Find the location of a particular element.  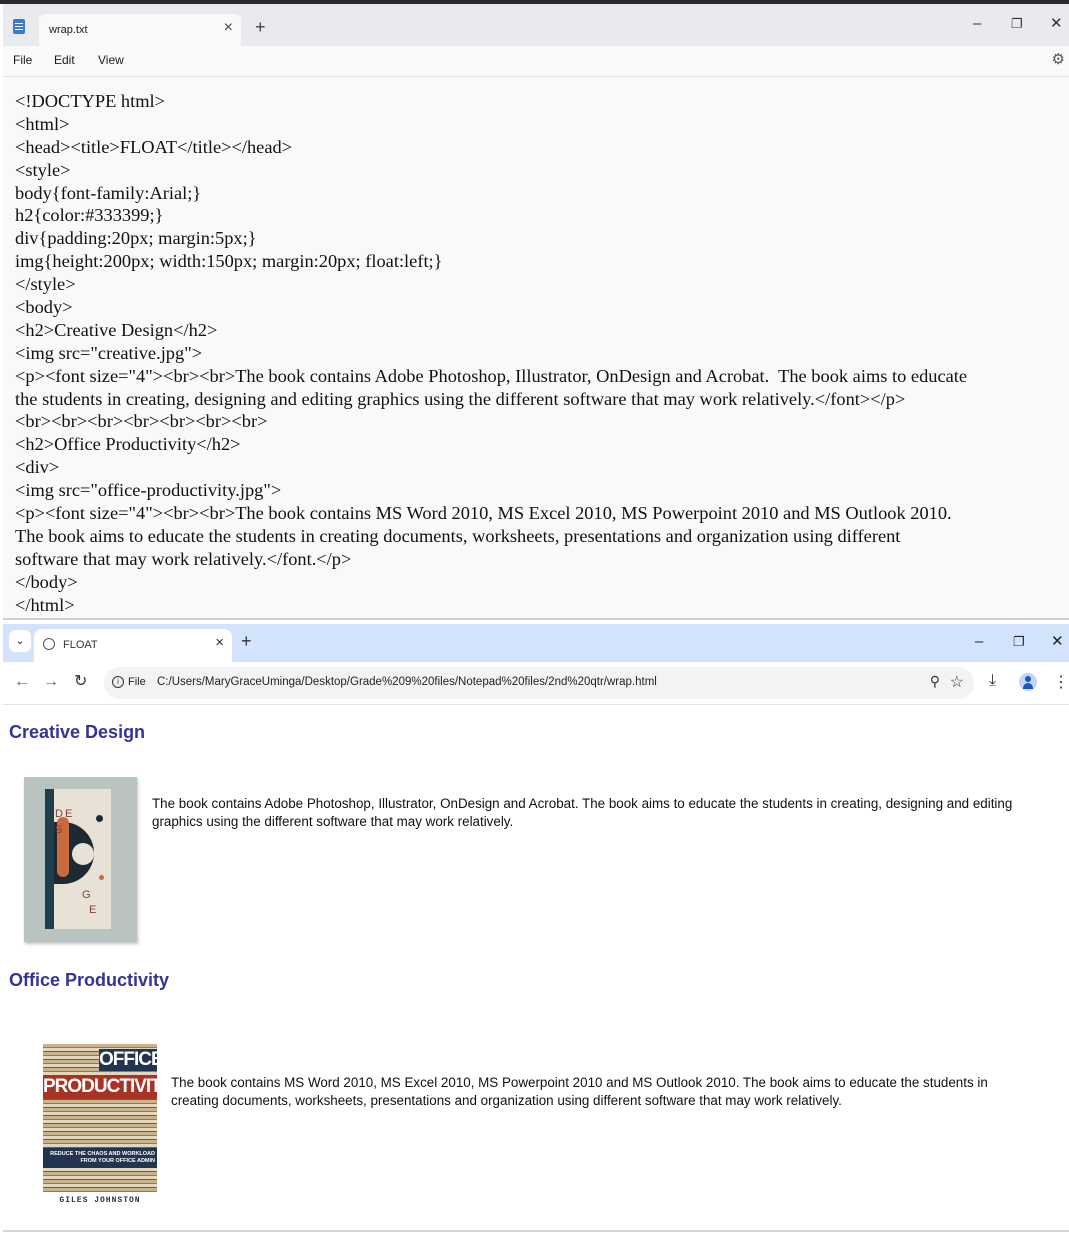

cover-title-word: PRODUCTIVITY is located at coordinates (108, 1087).